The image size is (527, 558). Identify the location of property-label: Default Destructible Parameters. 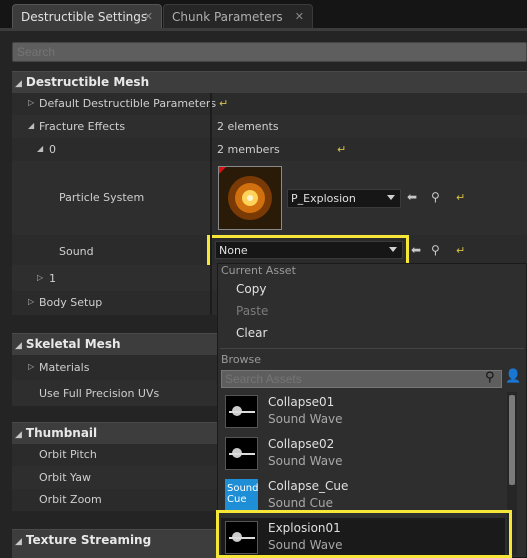
(128, 103).